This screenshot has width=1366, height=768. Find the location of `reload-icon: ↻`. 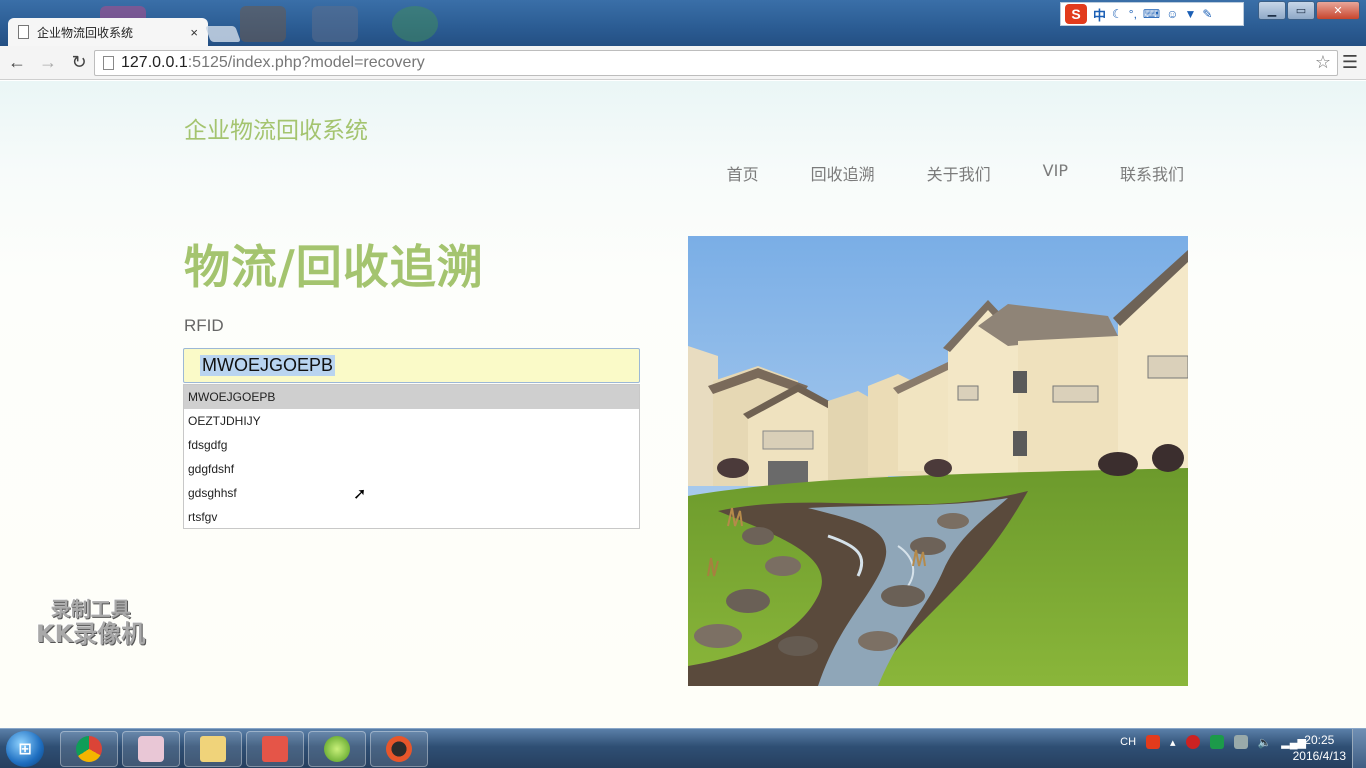

reload-icon: ↻ is located at coordinates (79, 63).